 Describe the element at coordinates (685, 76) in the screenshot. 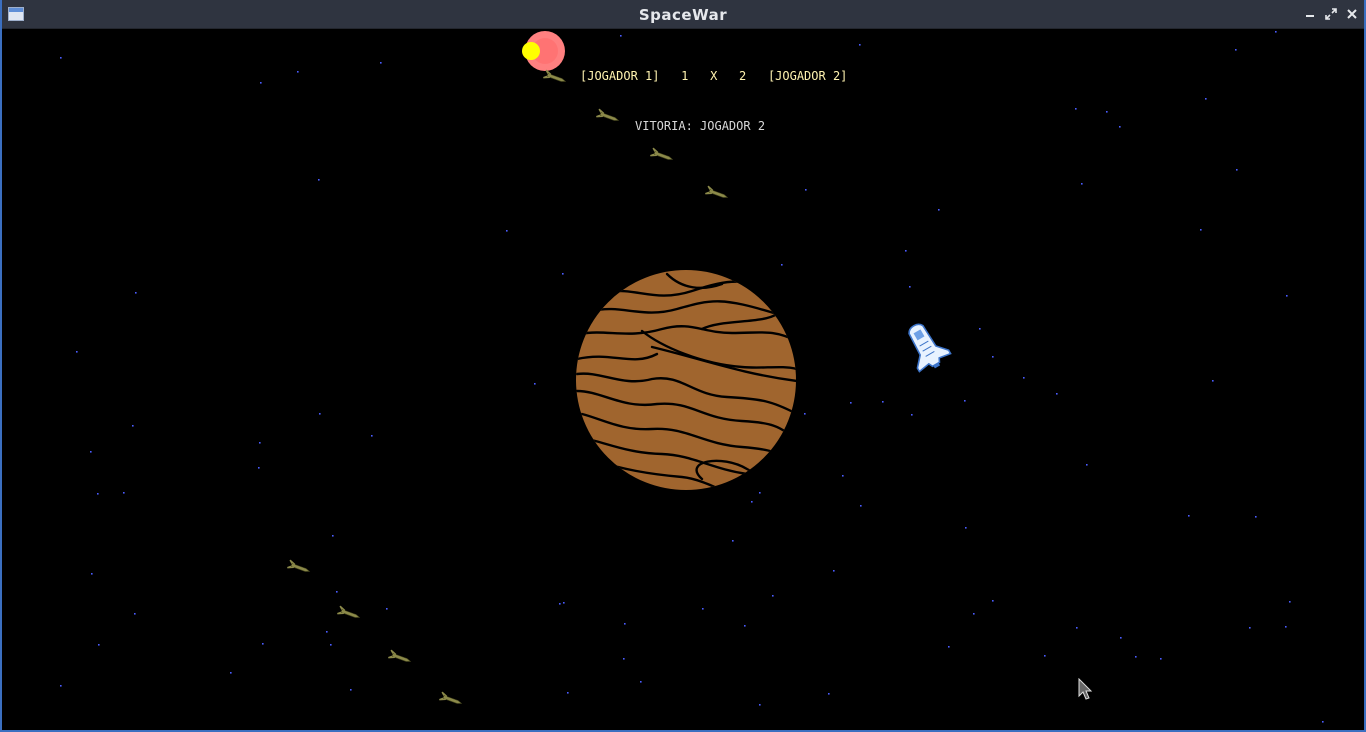

I see `player1-score: 1` at that location.